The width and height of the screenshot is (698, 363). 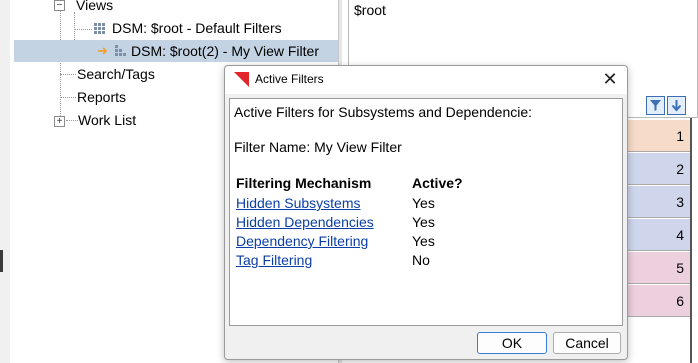 What do you see at coordinates (656, 301) in the screenshot?
I see `matrix-row-header: 6` at bounding box center [656, 301].